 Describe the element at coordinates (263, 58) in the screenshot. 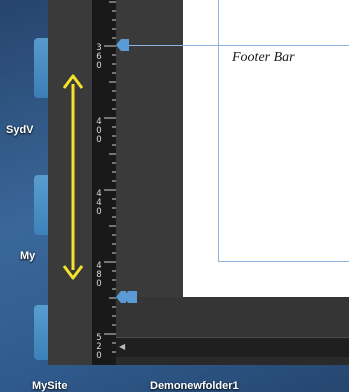

I see `footer-bar-label: Footer Bar` at that location.